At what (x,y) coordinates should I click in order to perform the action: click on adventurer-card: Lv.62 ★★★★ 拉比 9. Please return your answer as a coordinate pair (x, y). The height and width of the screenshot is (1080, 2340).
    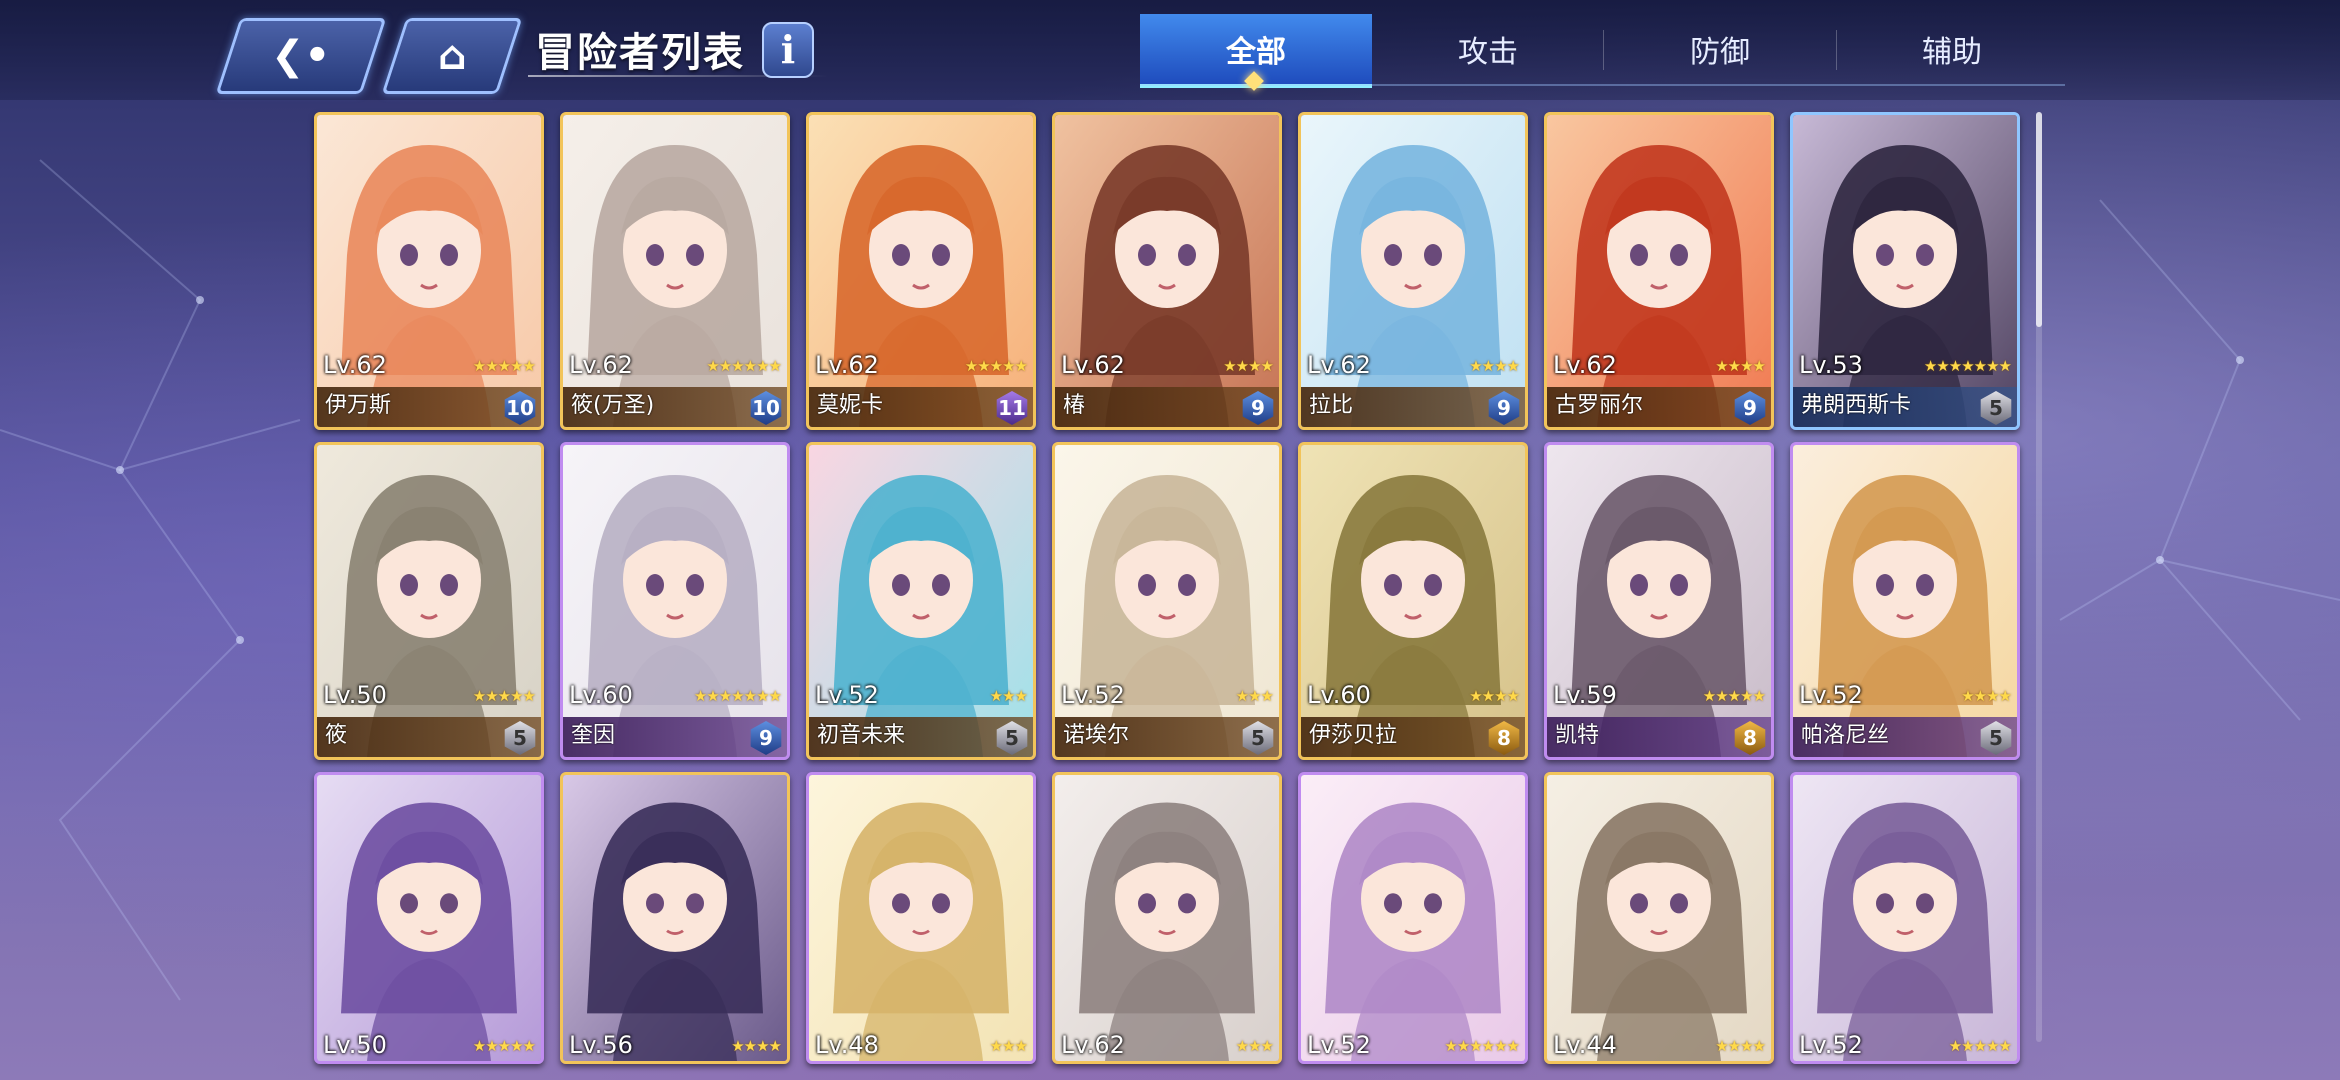
    Looking at the image, I should click on (1413, 271).